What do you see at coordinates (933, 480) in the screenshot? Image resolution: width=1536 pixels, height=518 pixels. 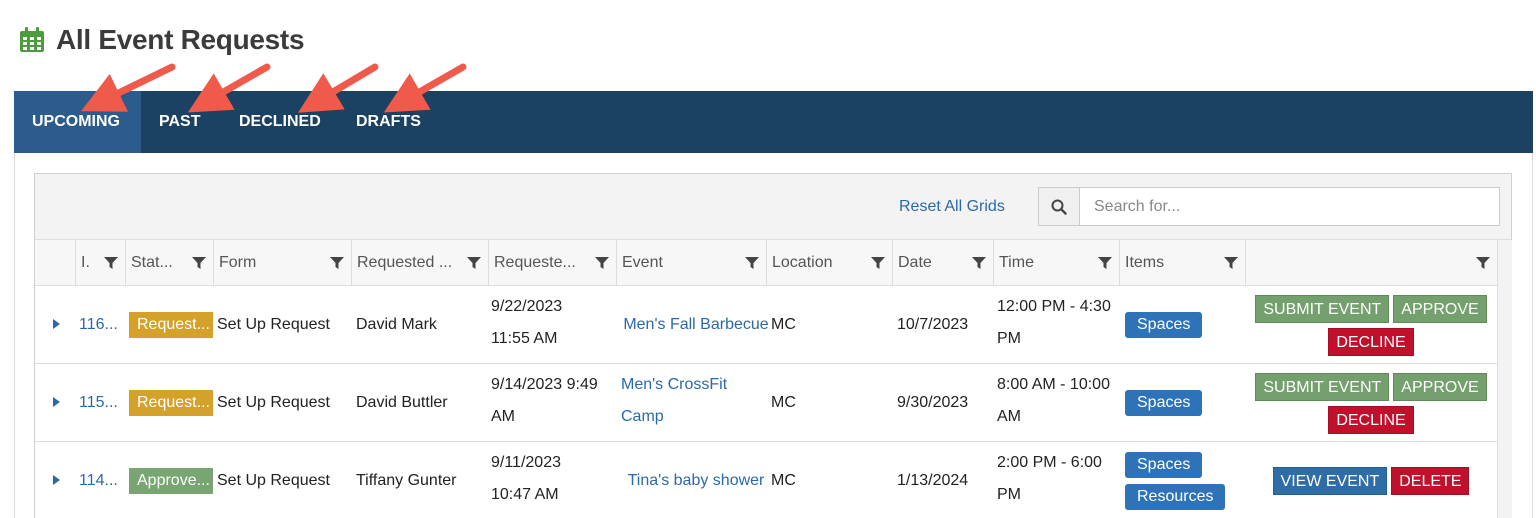 I see `date-cell: 1/13/2024` at bounding box center [933, 480].